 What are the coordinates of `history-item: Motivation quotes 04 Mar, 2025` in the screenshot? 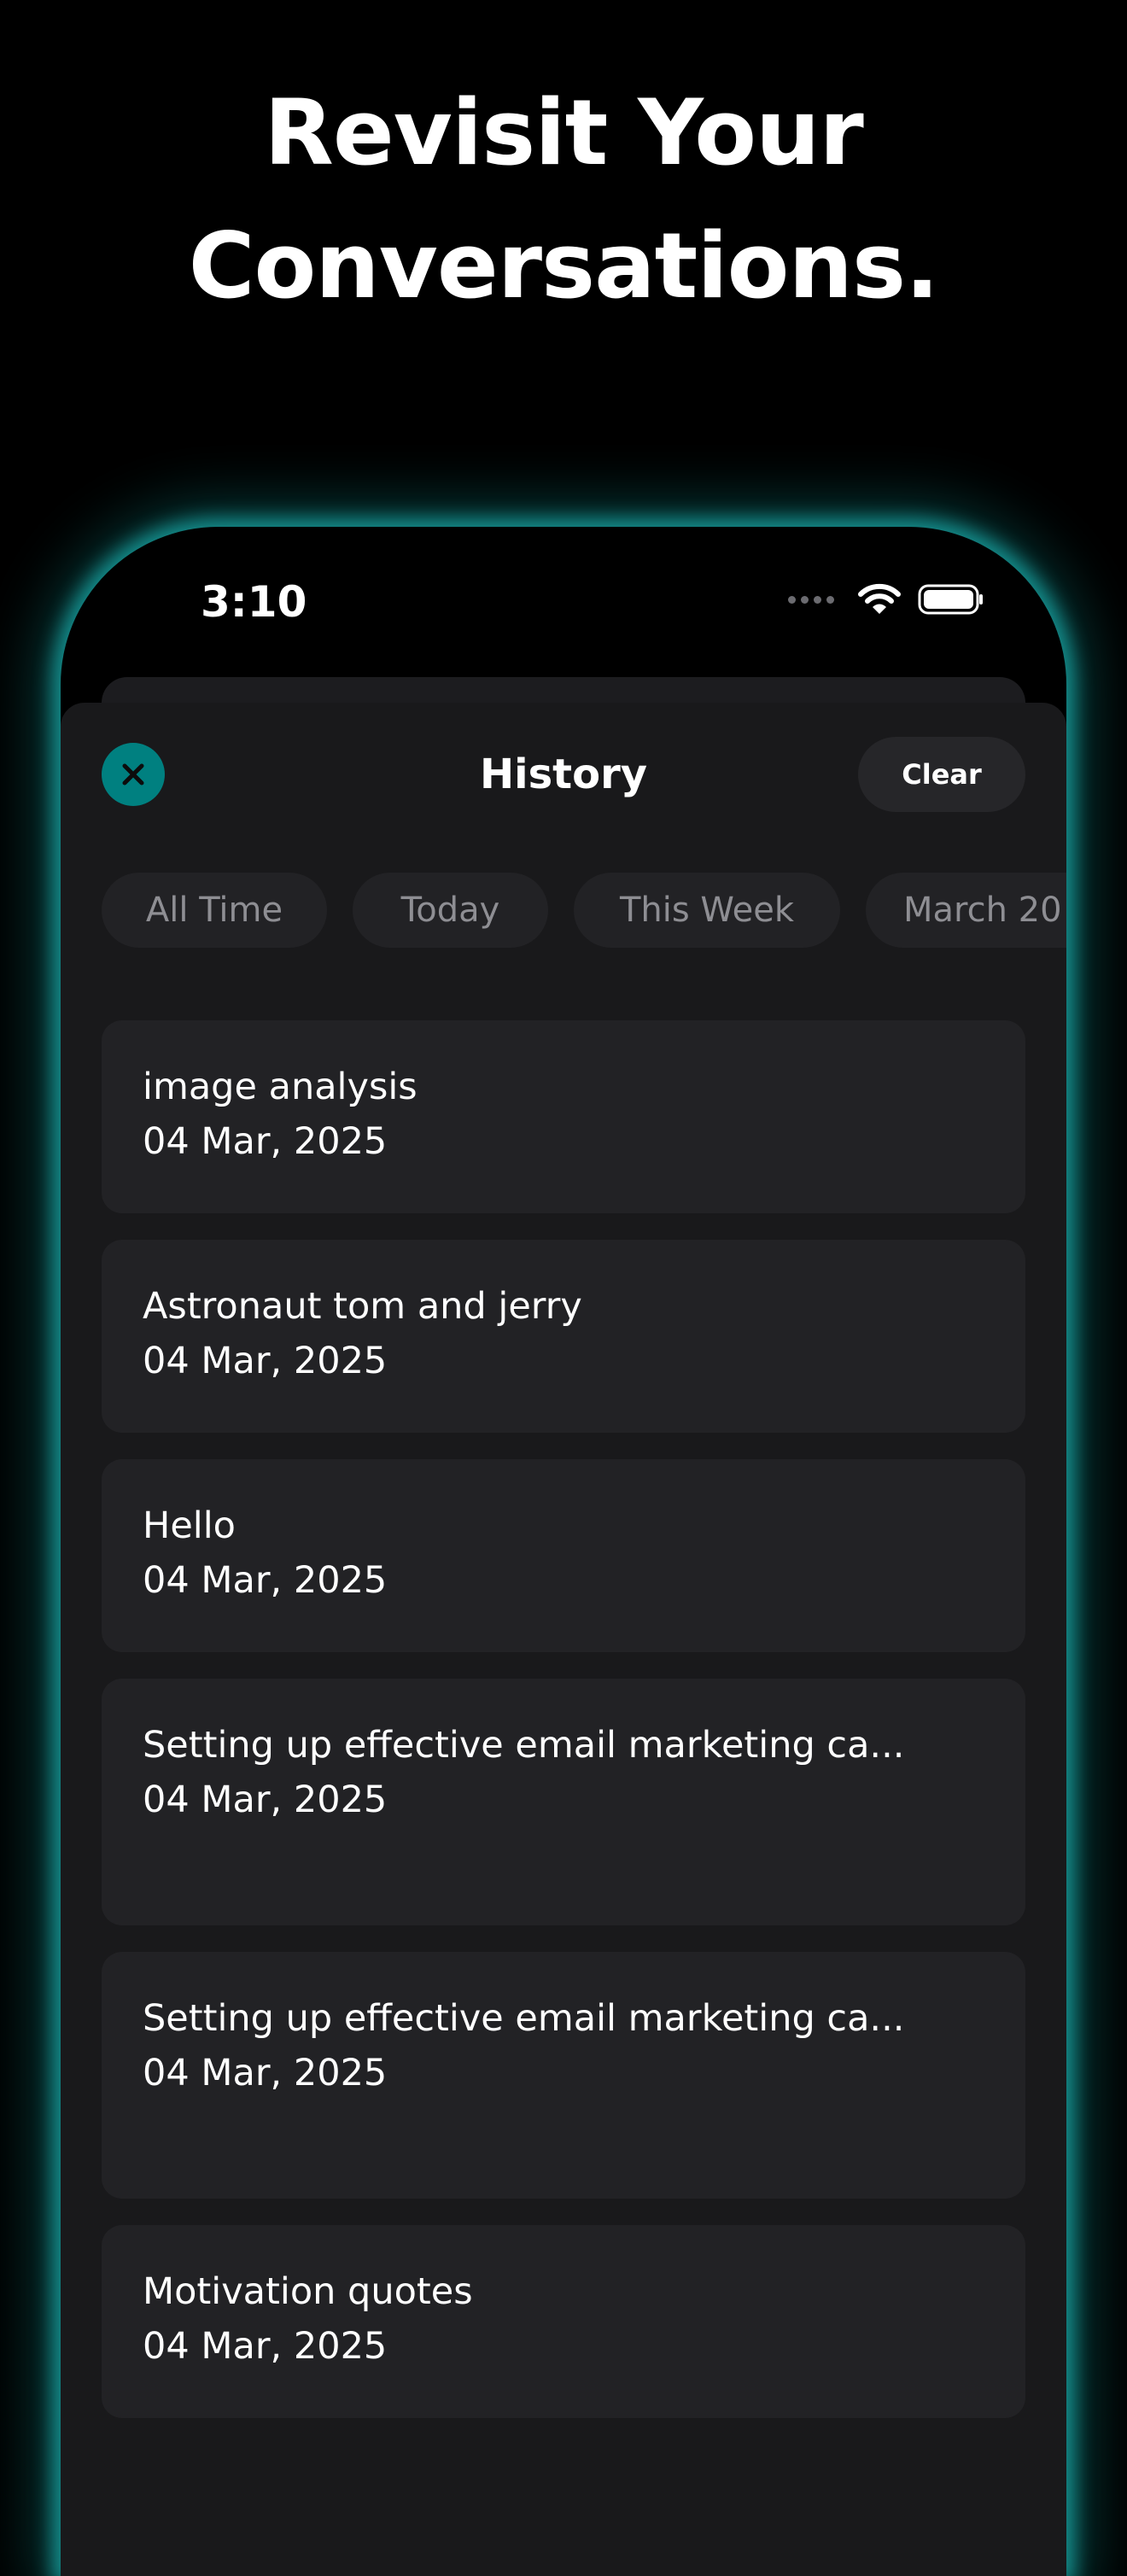 It's located at (563, 2321).